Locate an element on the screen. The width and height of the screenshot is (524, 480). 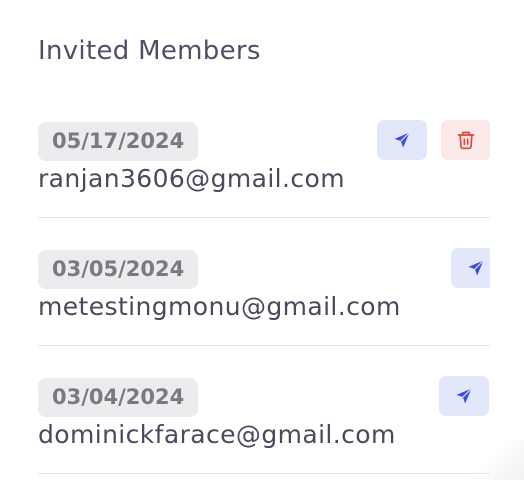
trash-icon is located at coordinates (466, 140).